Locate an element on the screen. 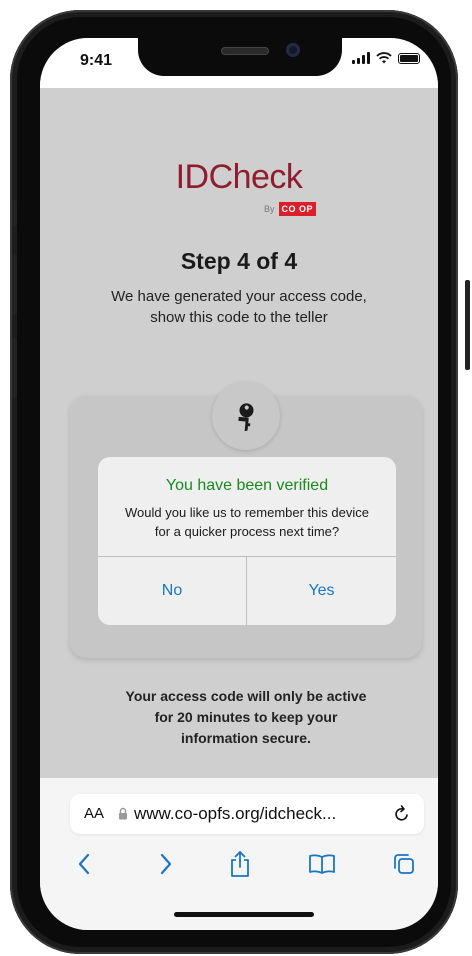 This screenshot has width=472, height=956. status-icons is located at coordinates (386, 58).